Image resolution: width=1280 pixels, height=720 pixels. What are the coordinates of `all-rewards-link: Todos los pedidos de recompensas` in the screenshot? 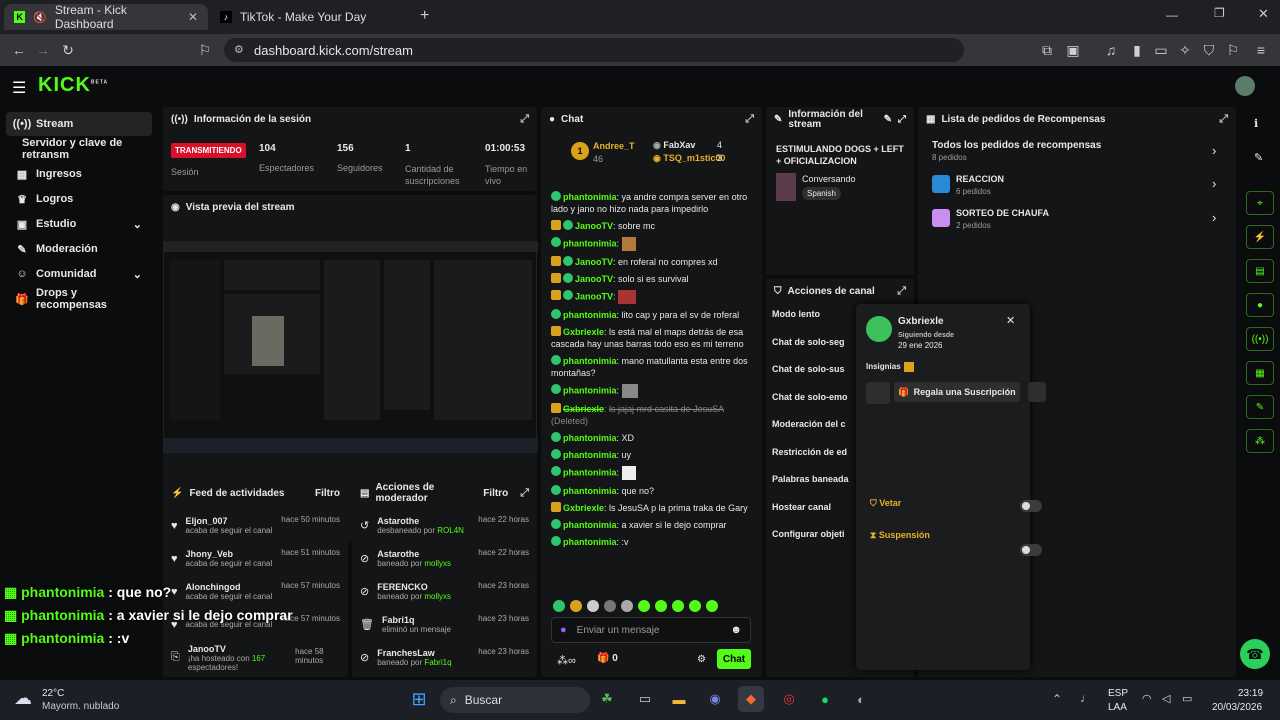 It's located at (1016, 145).